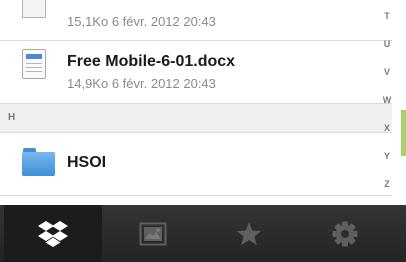  Describe the element at coordinates (87, 162) in the screenshot. I see `folder-name: HSOI` at that location.